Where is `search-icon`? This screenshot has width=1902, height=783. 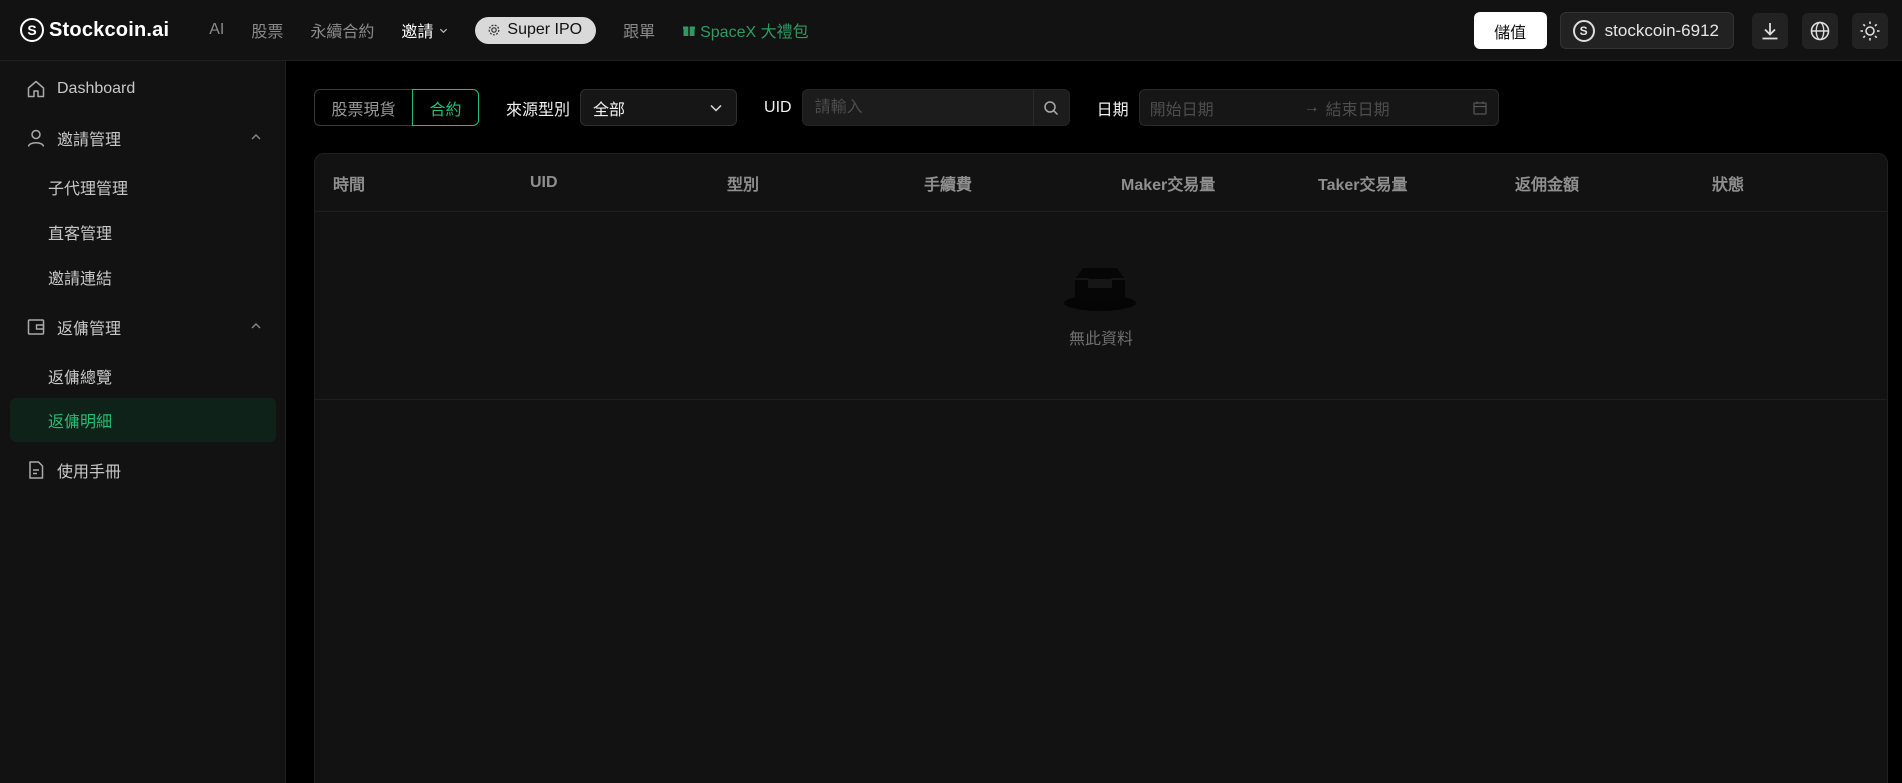
search-icon is located at coordinates (1051, 107).